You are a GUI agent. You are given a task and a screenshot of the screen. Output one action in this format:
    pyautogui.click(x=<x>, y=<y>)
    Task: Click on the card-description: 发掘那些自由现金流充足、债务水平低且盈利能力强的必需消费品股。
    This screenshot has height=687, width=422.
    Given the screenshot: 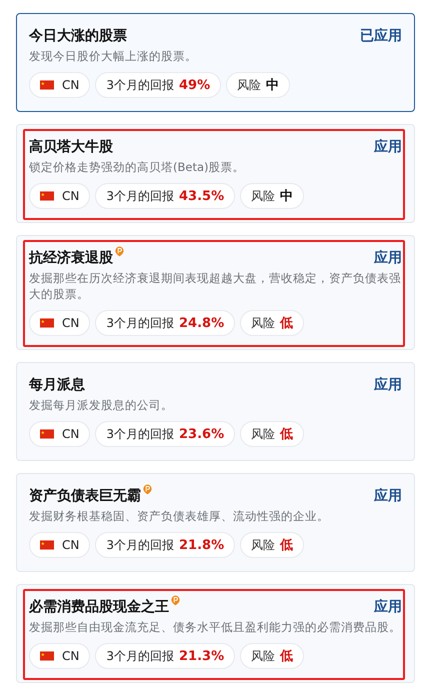 What is the action you would take?
    pyautogui.click(x=215, y=627)
    